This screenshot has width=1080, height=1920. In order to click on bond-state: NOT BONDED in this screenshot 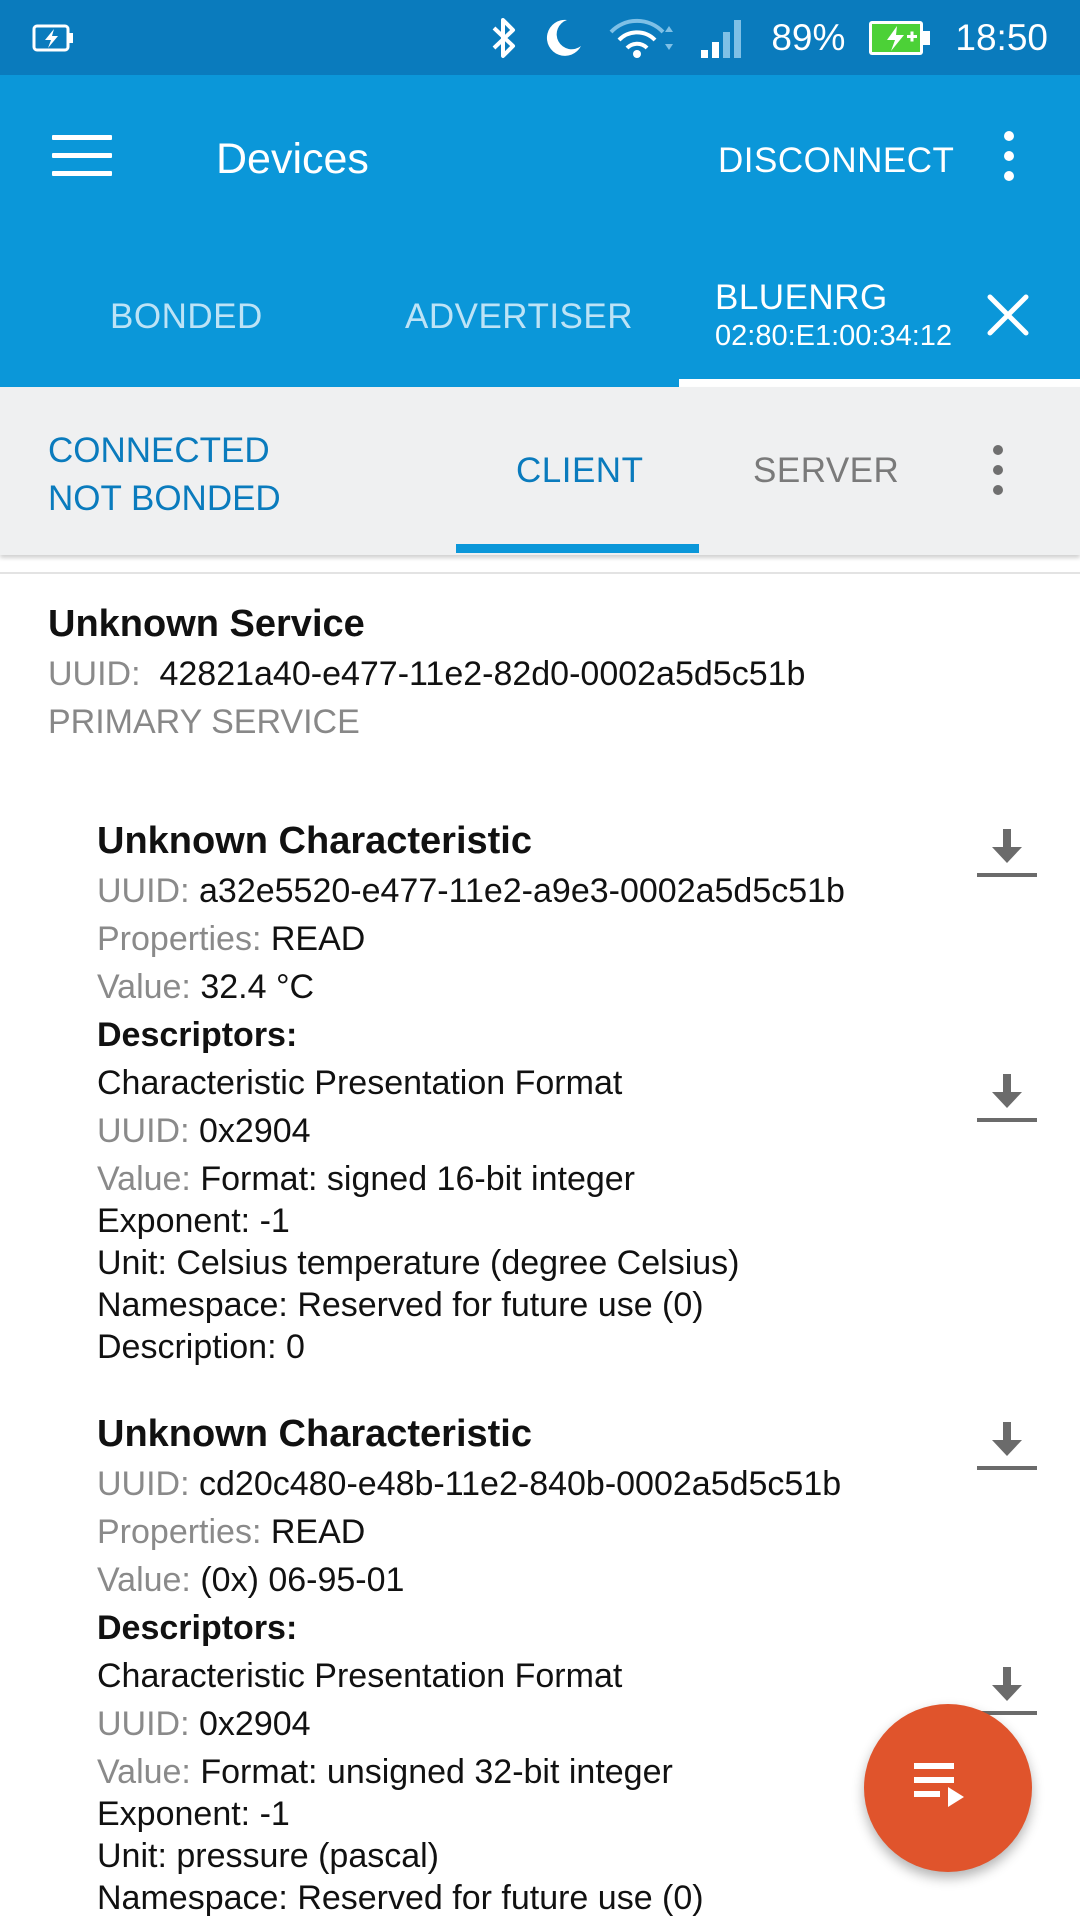, I will do `click(164, 498)`.